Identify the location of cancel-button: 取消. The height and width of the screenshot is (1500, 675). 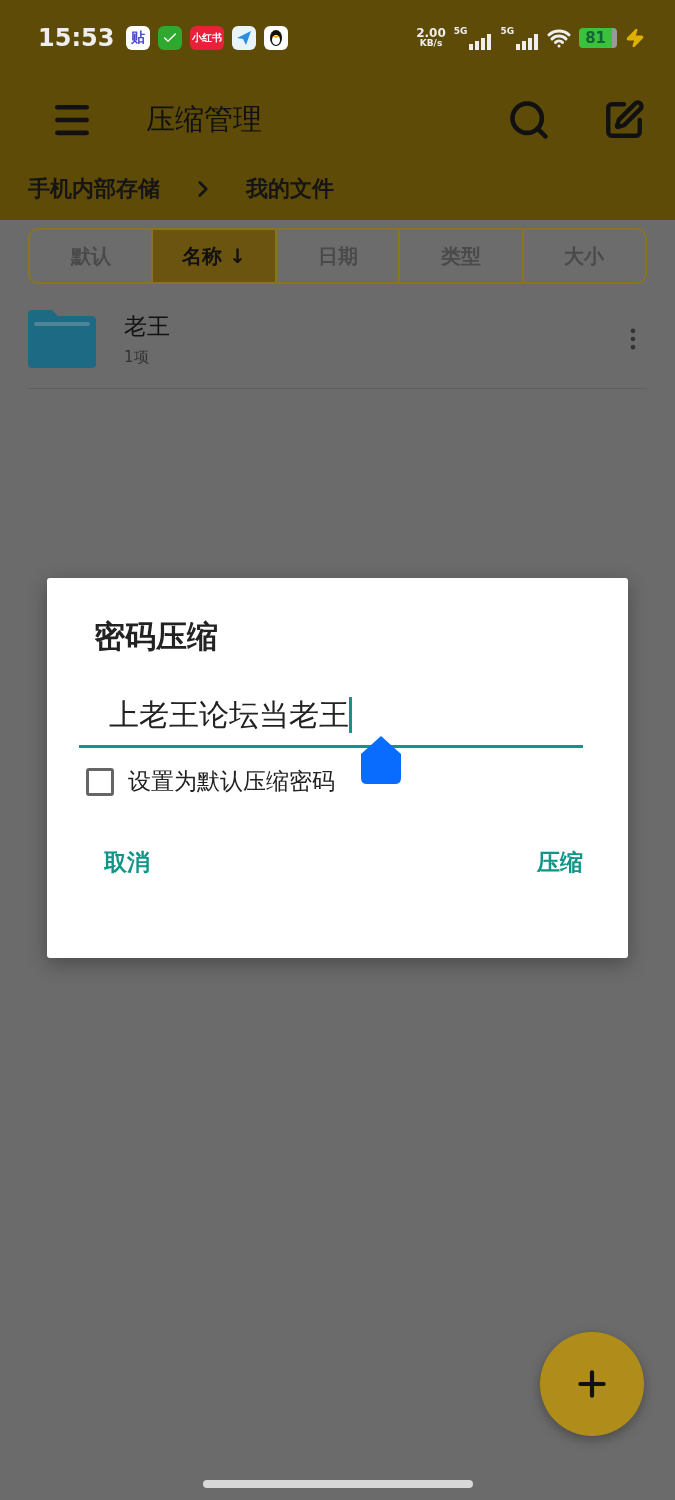
(127, 862).